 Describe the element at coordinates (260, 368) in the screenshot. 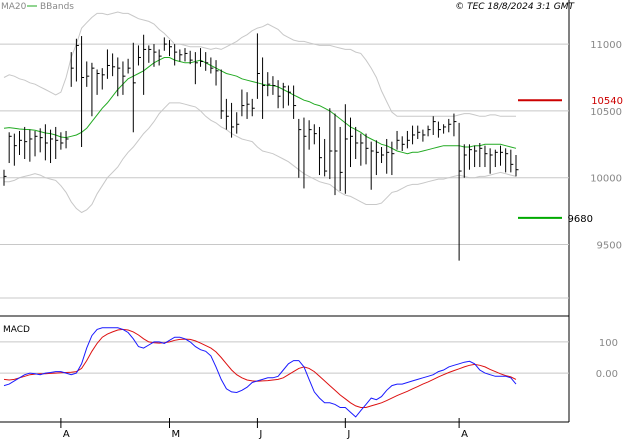

I see `signal-line` at that location.